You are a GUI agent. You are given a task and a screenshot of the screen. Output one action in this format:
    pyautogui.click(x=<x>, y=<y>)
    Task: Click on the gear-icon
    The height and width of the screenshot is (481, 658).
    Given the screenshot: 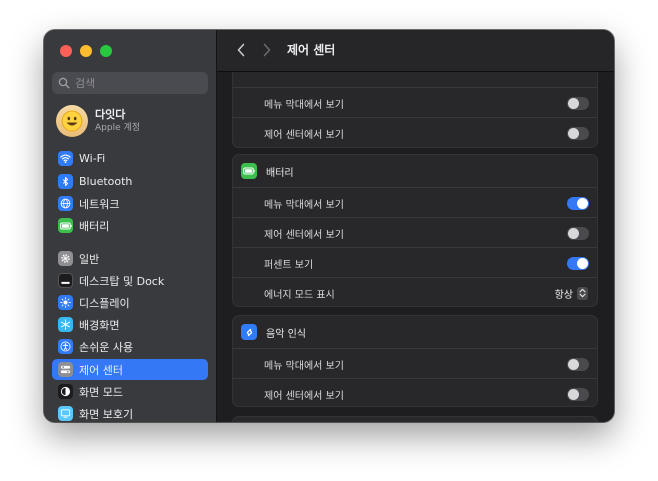 What is the action you would take?
    pyautogui.click(x=65, y=258)
    